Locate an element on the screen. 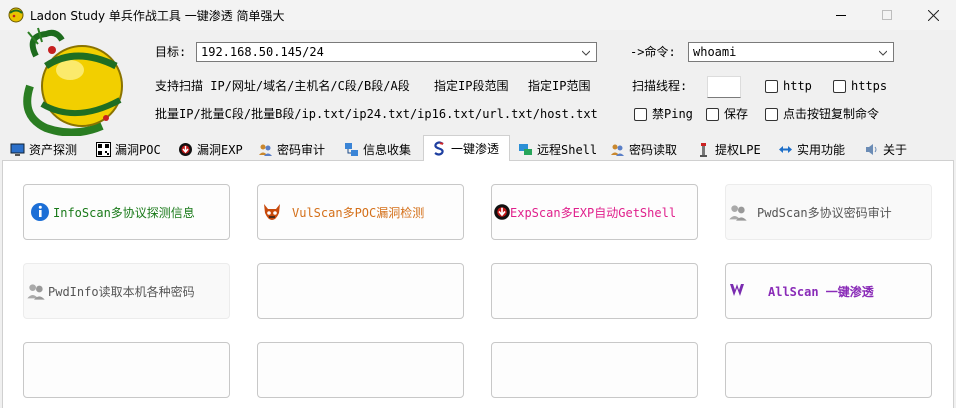 This screenshot has height=408, width=956. tab-password-audit: 密码审计 is located at coordinates (293, 149).